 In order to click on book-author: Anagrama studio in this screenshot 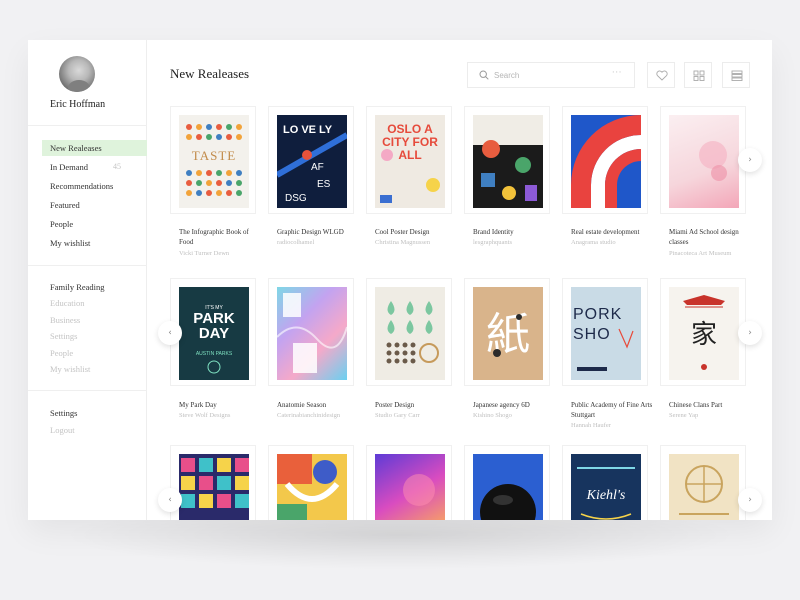, I will do `click(612, 243)`.